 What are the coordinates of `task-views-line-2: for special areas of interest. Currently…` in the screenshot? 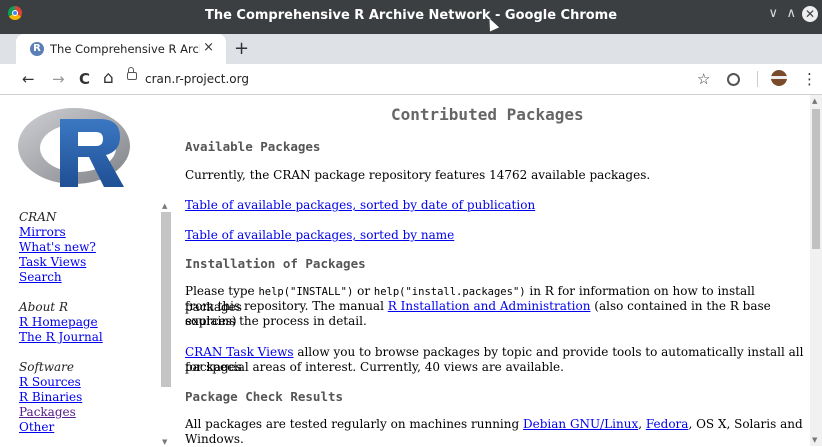 It's located at (374, 367).